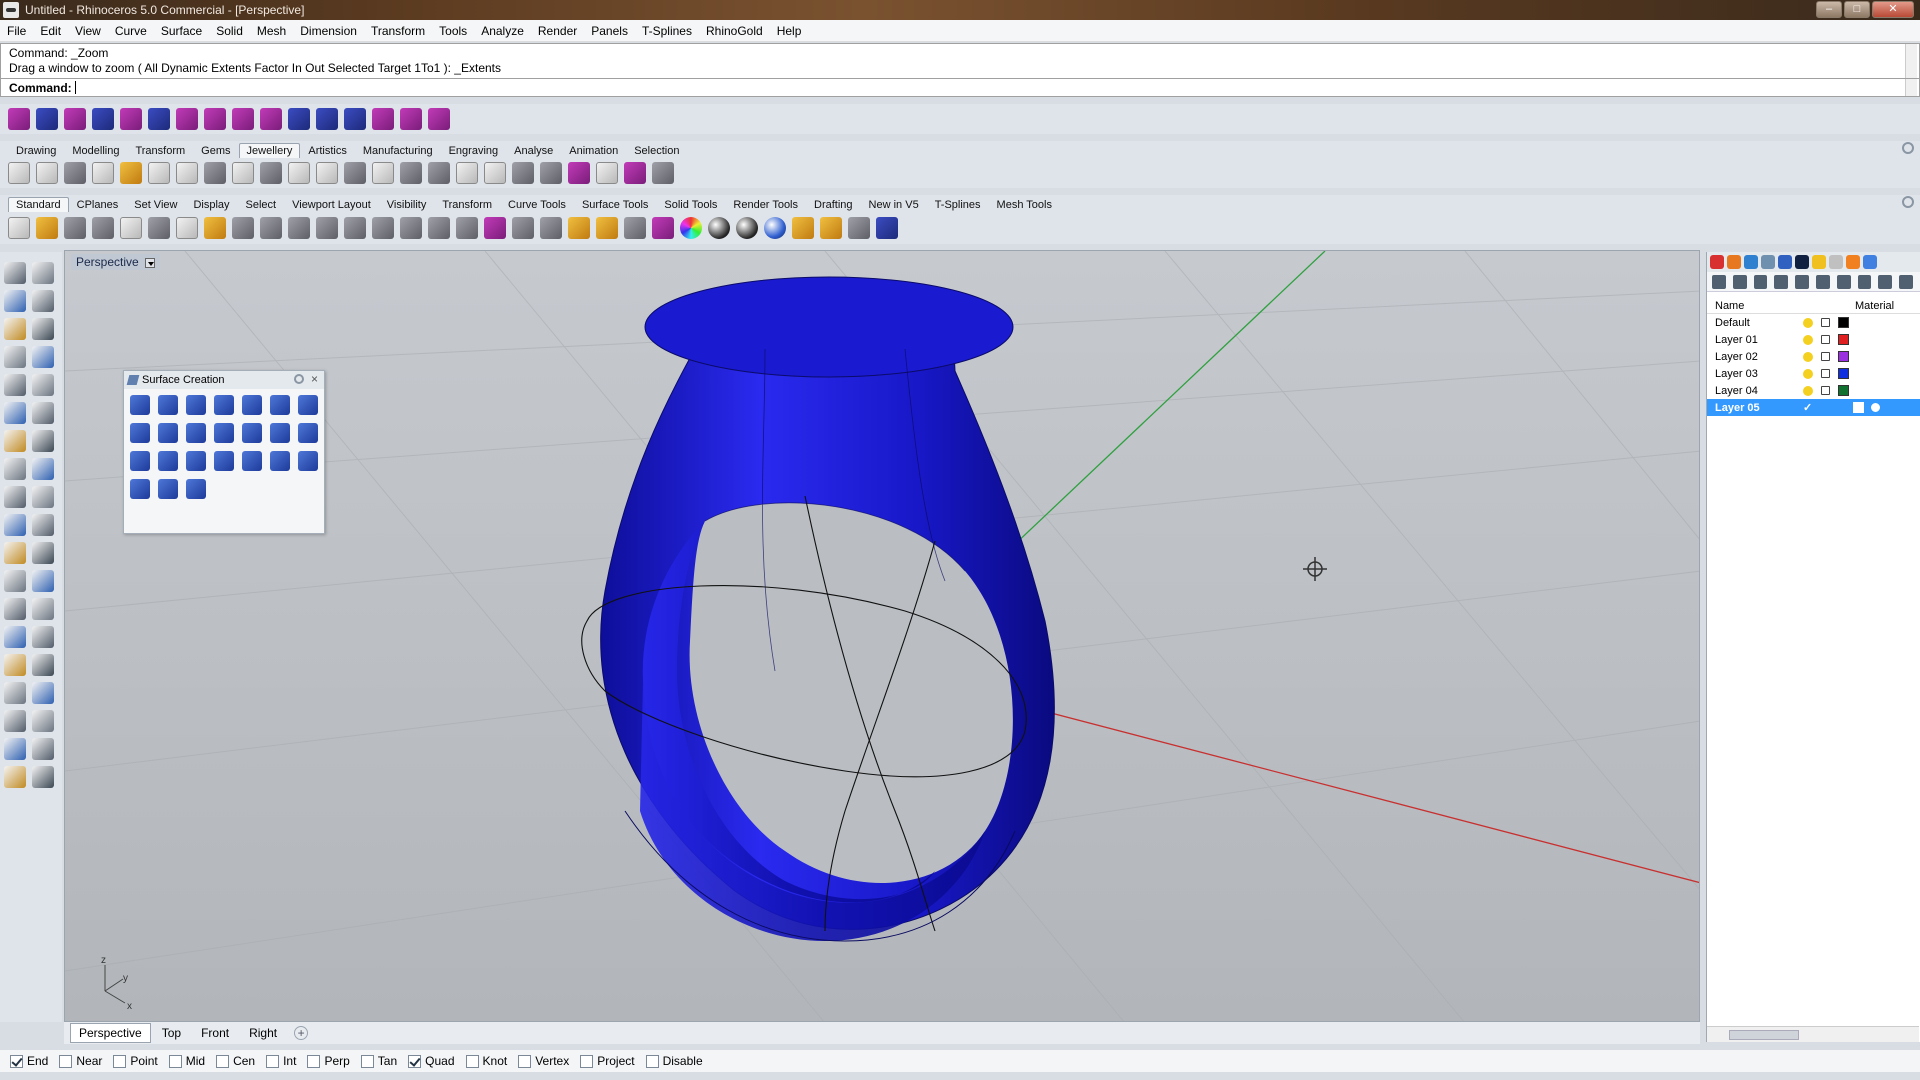  I want to click on command-line: Command:, so click(960, 88).